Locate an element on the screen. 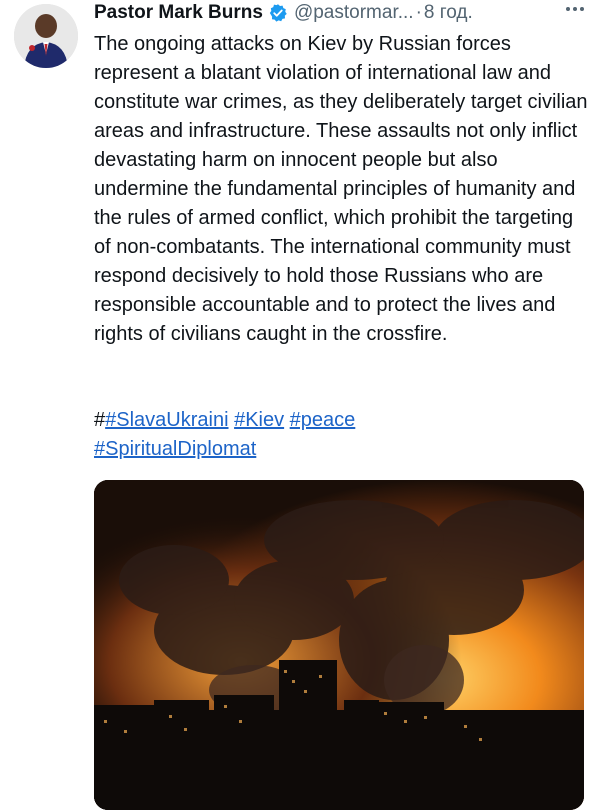 This screenshot has height=810, width=598. author-avatar is located at coordinates (46, 36).